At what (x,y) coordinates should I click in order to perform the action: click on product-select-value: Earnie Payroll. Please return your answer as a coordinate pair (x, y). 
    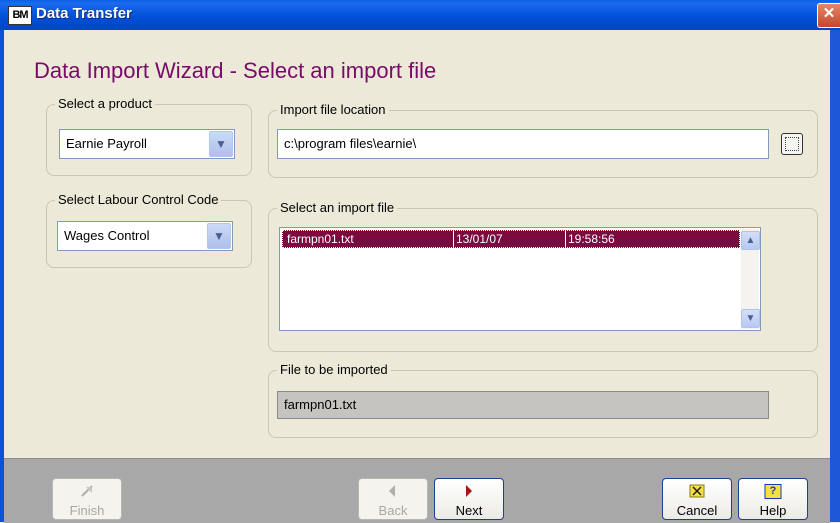
    Looking at the image, I should click on (106, 143).